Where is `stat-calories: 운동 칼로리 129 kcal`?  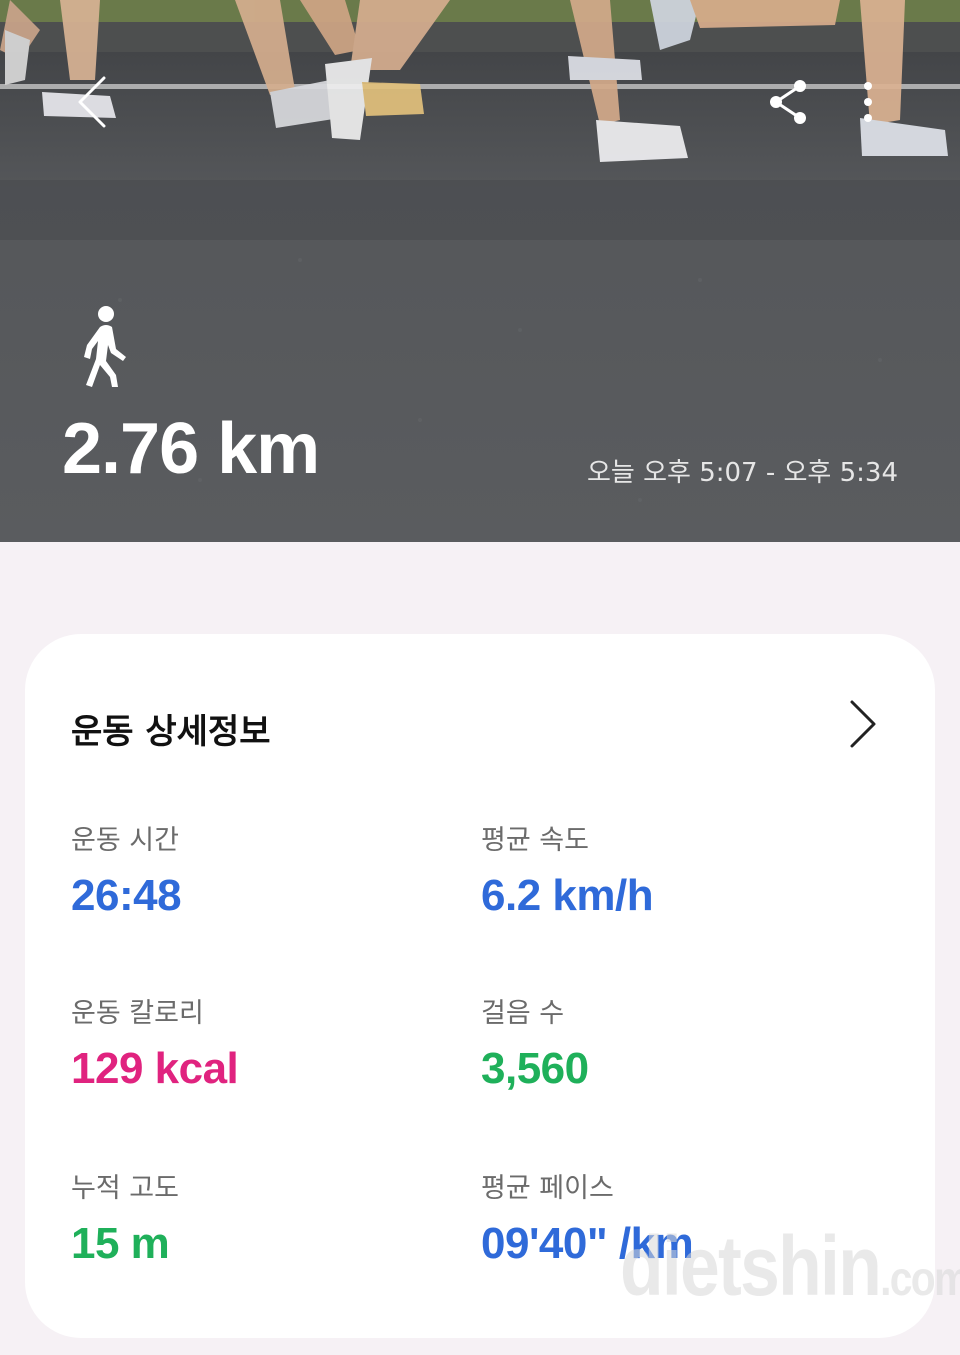
stat-calories: 운동 칼로리 129 kcal is located at coordinates (155, 1042).